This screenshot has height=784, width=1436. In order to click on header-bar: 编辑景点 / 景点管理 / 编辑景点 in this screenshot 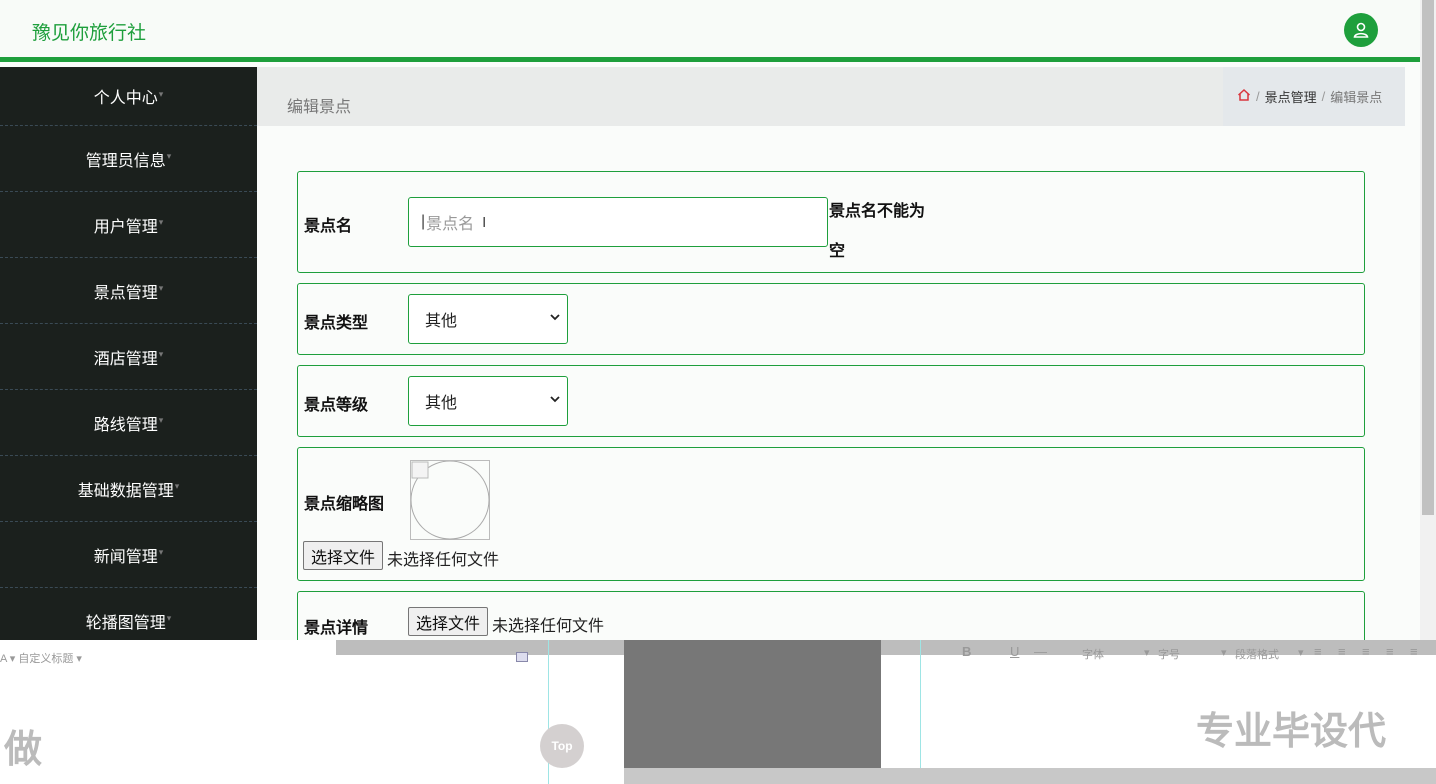, I will do `click(831, 96)`.